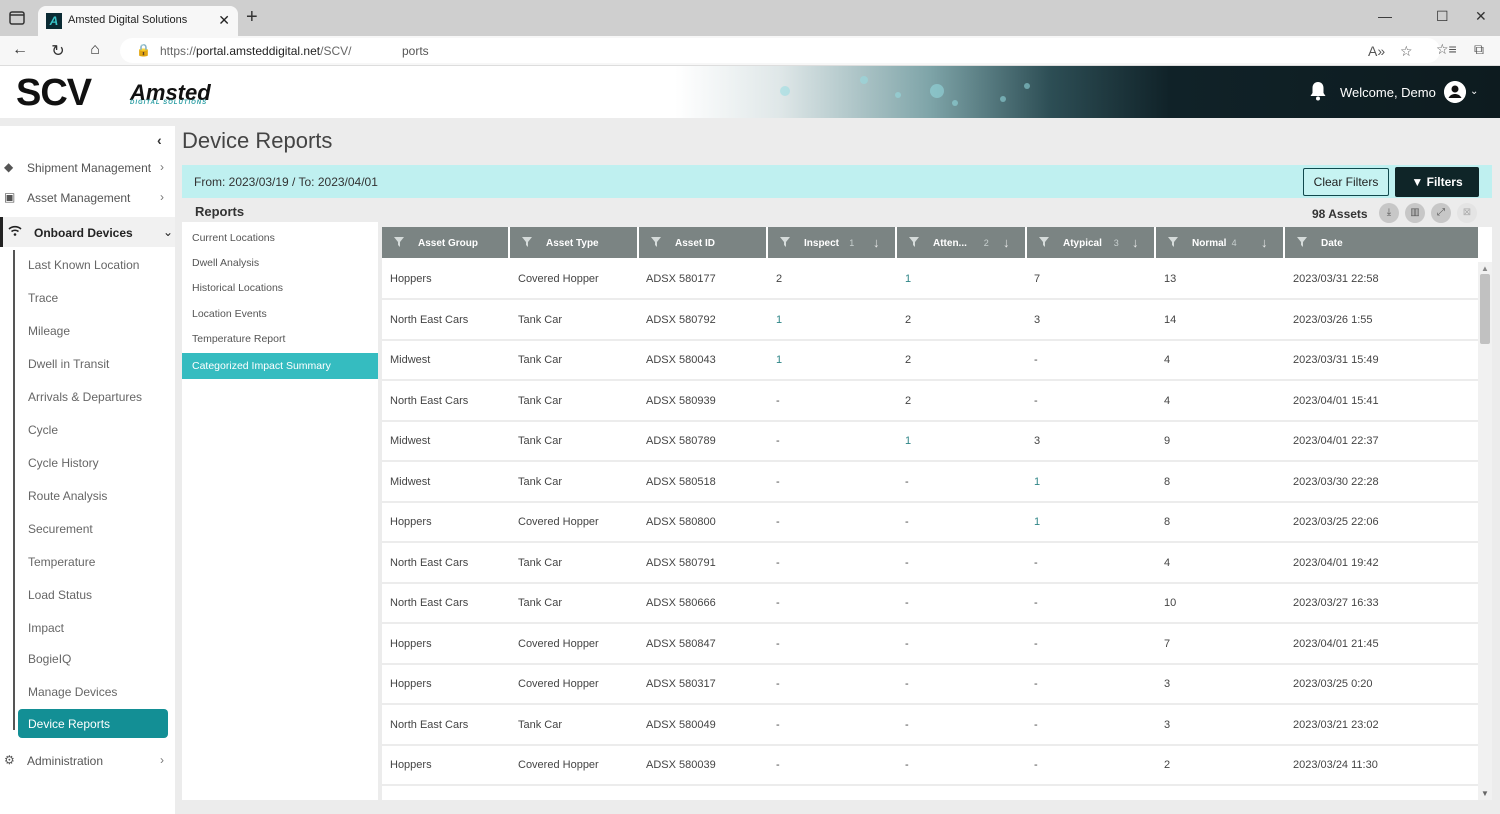 The width and height of the screenshot is (1500, 814). Describe the element at coordinates (68, 364) in the screenshot. I see `sidebar-item-dwell-in-transit: Dwell in Transit` at that location.